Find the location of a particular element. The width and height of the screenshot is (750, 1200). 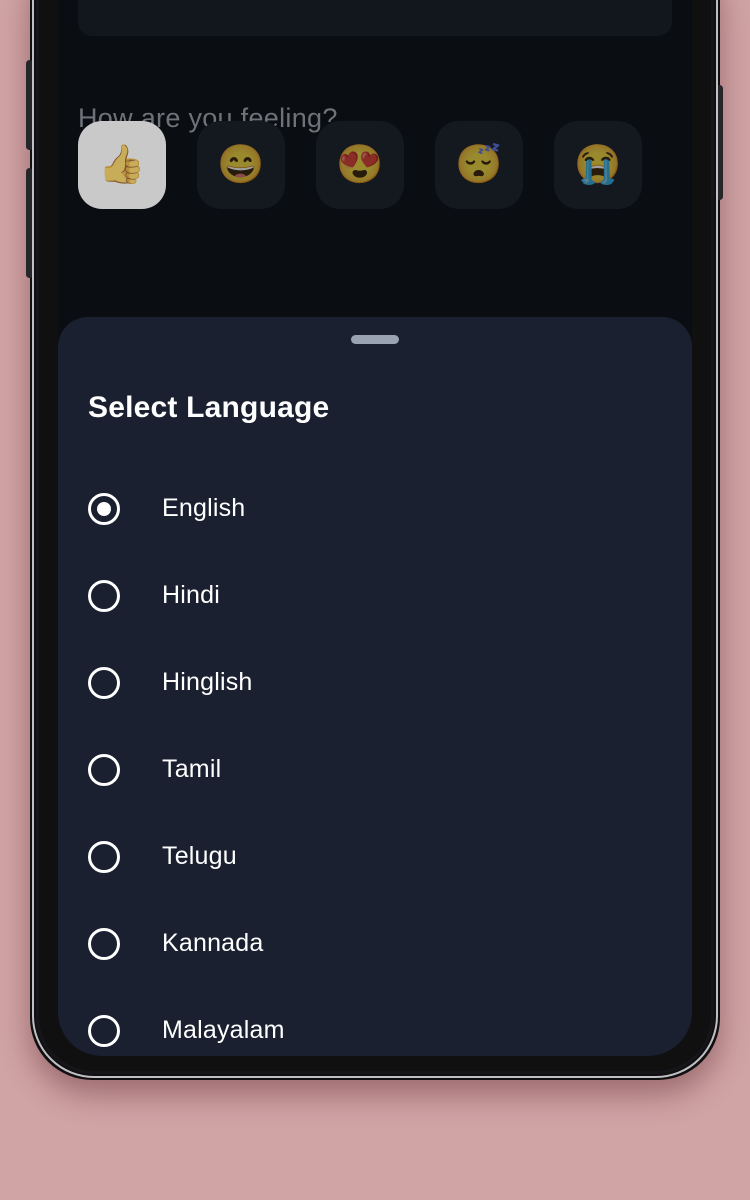

language-option-kannada: Kannada is located at coordinates (375, 943).